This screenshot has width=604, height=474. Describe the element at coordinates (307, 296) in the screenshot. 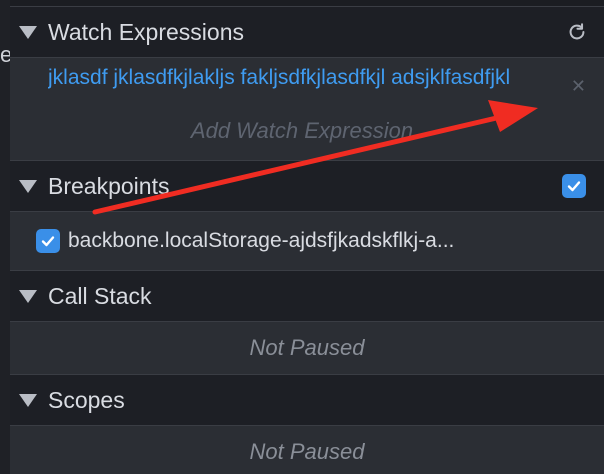

I see `call-stack-header: Call Stack` at that location.